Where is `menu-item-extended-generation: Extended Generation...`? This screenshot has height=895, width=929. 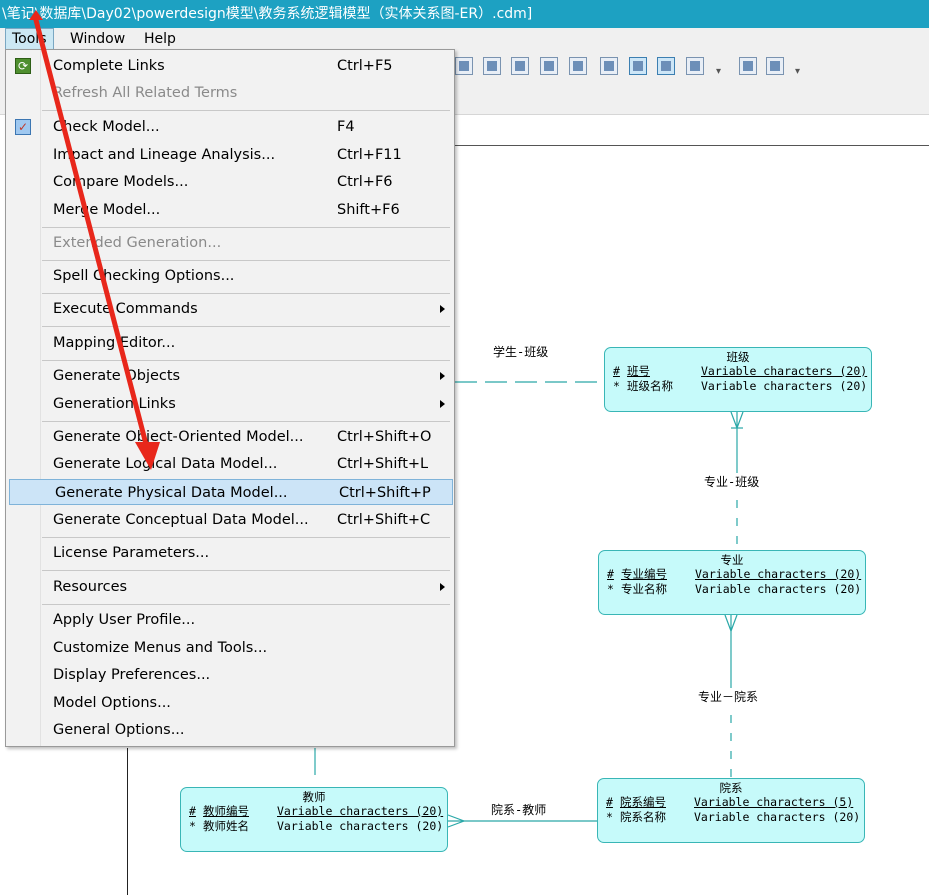 menu-item-extended-generation: Extended Generation... is located at coordinates (137, 243).